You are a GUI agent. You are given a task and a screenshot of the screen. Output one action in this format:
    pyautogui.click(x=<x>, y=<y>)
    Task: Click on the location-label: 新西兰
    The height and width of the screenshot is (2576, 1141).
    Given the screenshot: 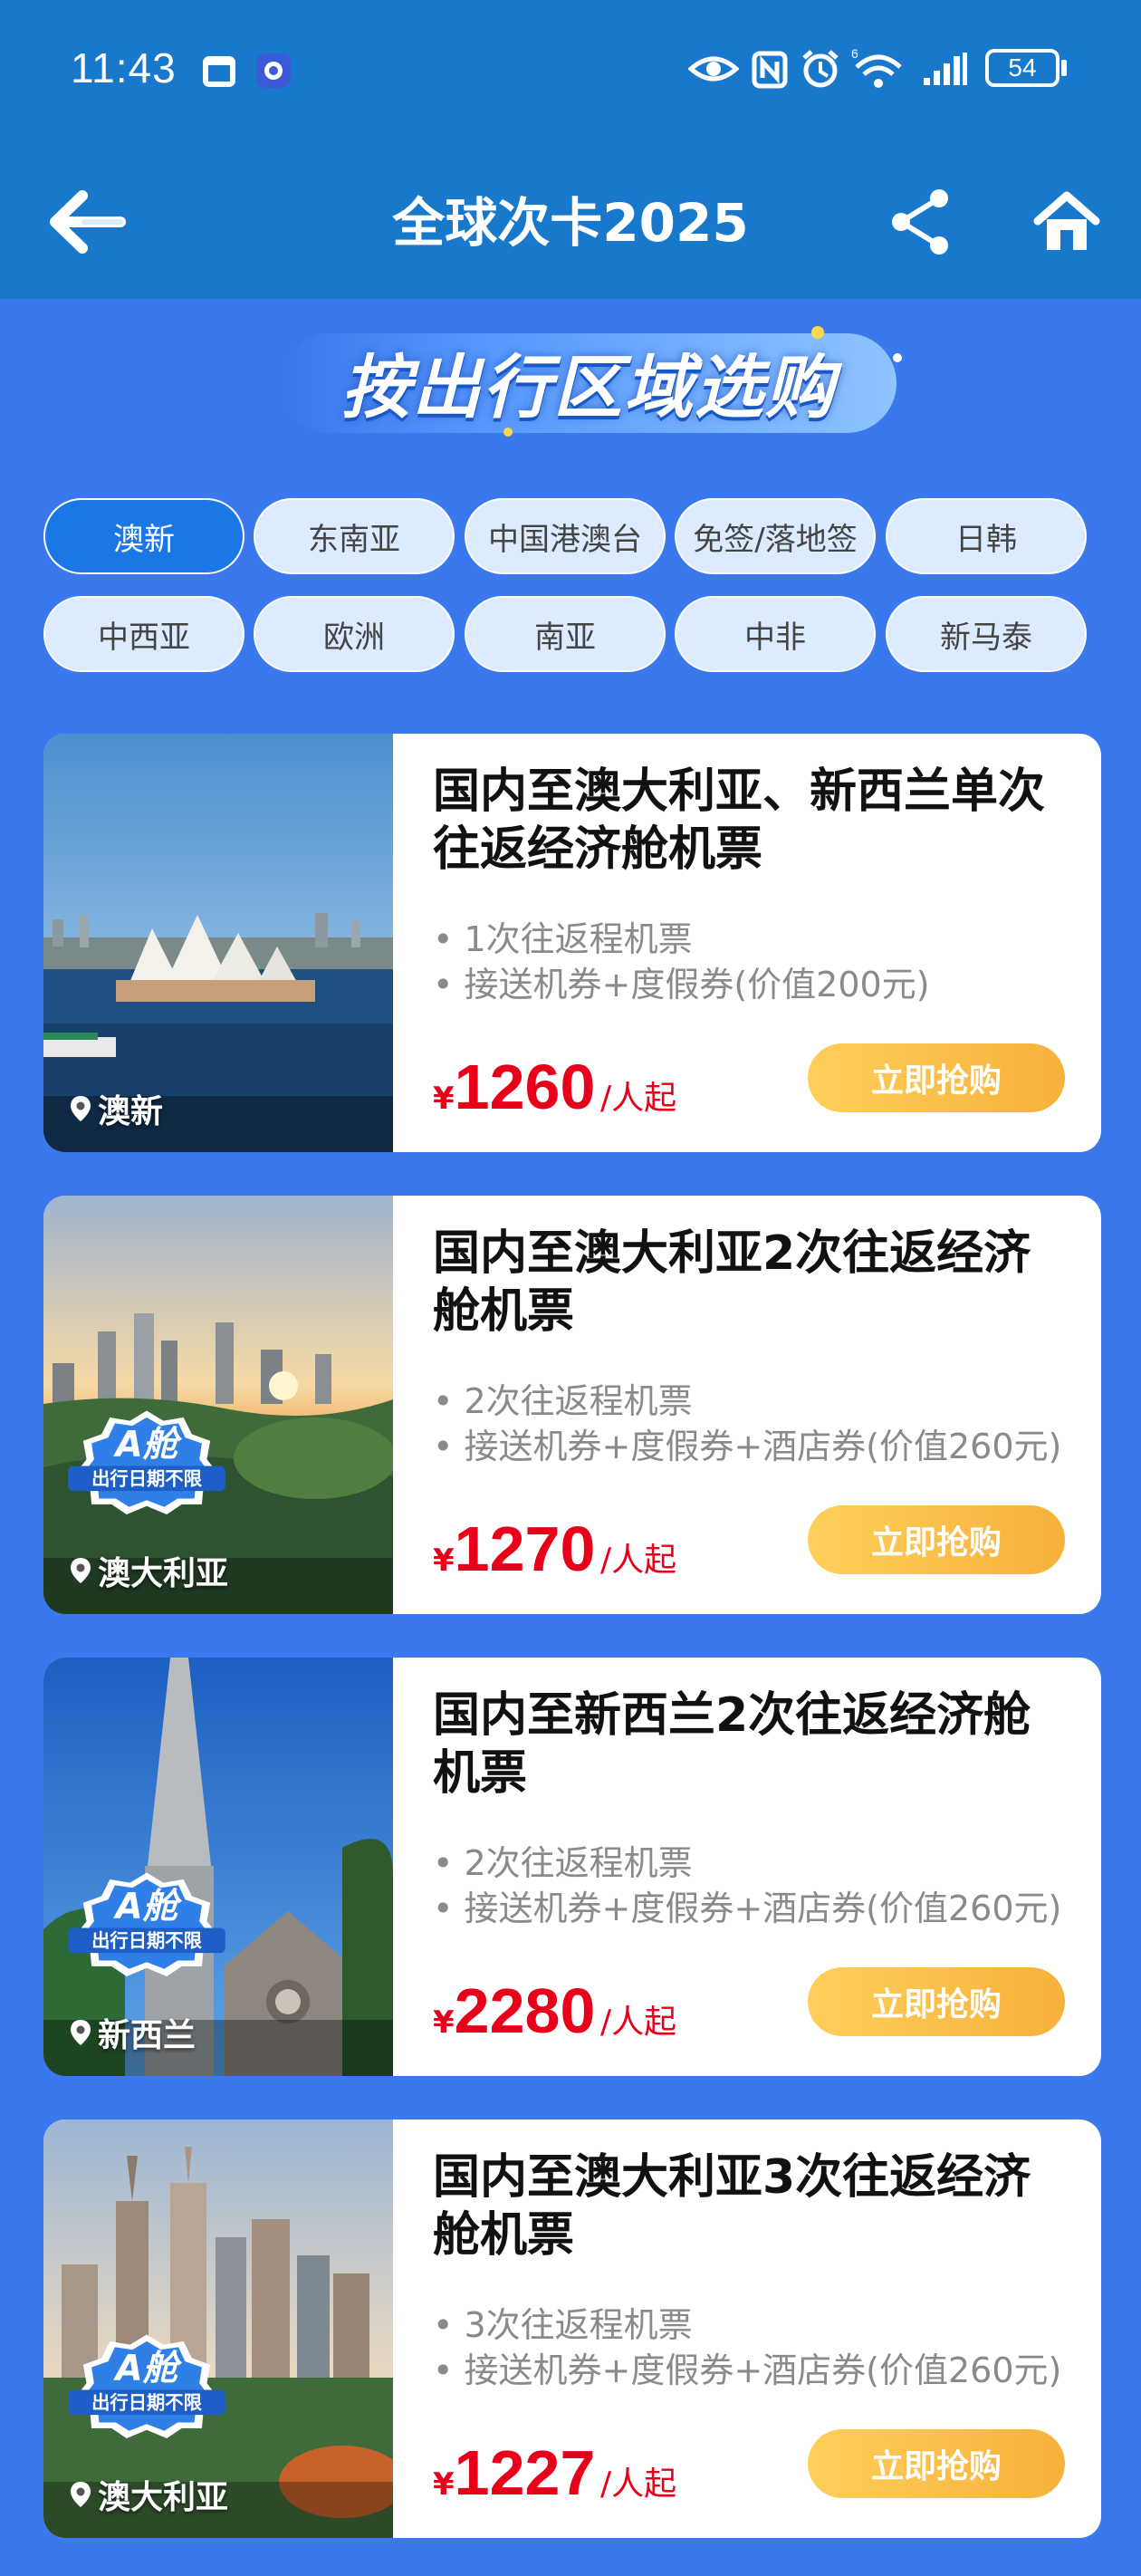 What is the action you would take?
    pyautogui.click(x=132, y=2032)
    